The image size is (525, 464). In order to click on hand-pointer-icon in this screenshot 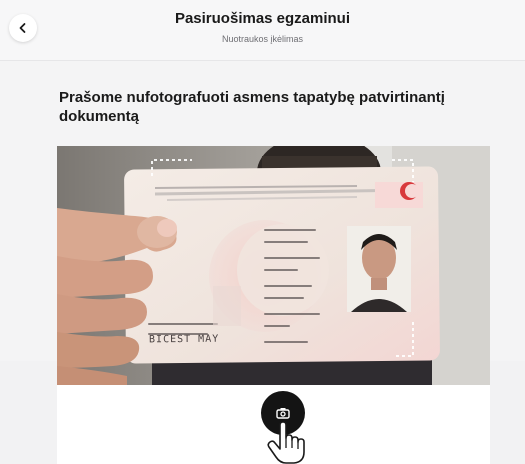, I will do `click(286, 443)`.